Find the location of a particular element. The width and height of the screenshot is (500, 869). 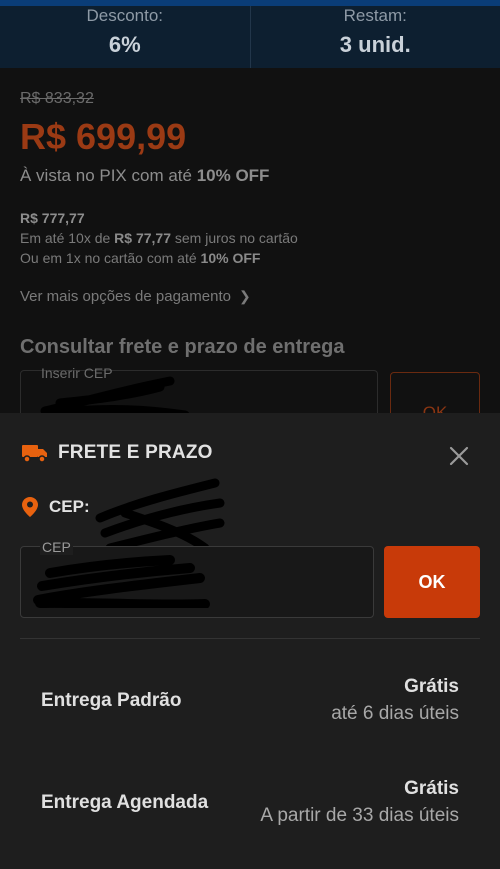

sheet-title: FRETE E PRAZO is located at coordinates (135, 452).